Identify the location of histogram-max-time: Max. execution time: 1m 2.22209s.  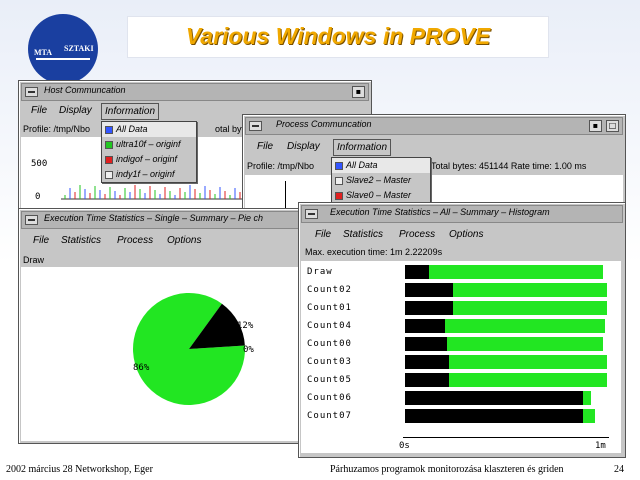
(374, 252).